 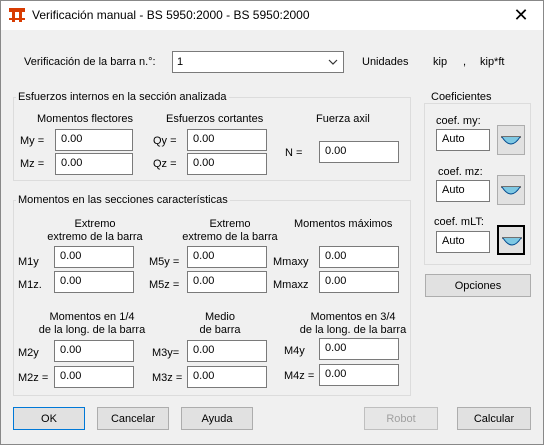 I want to click on shear-forces-title: Esfuerzos cortantes, so click(x=215, y=119).